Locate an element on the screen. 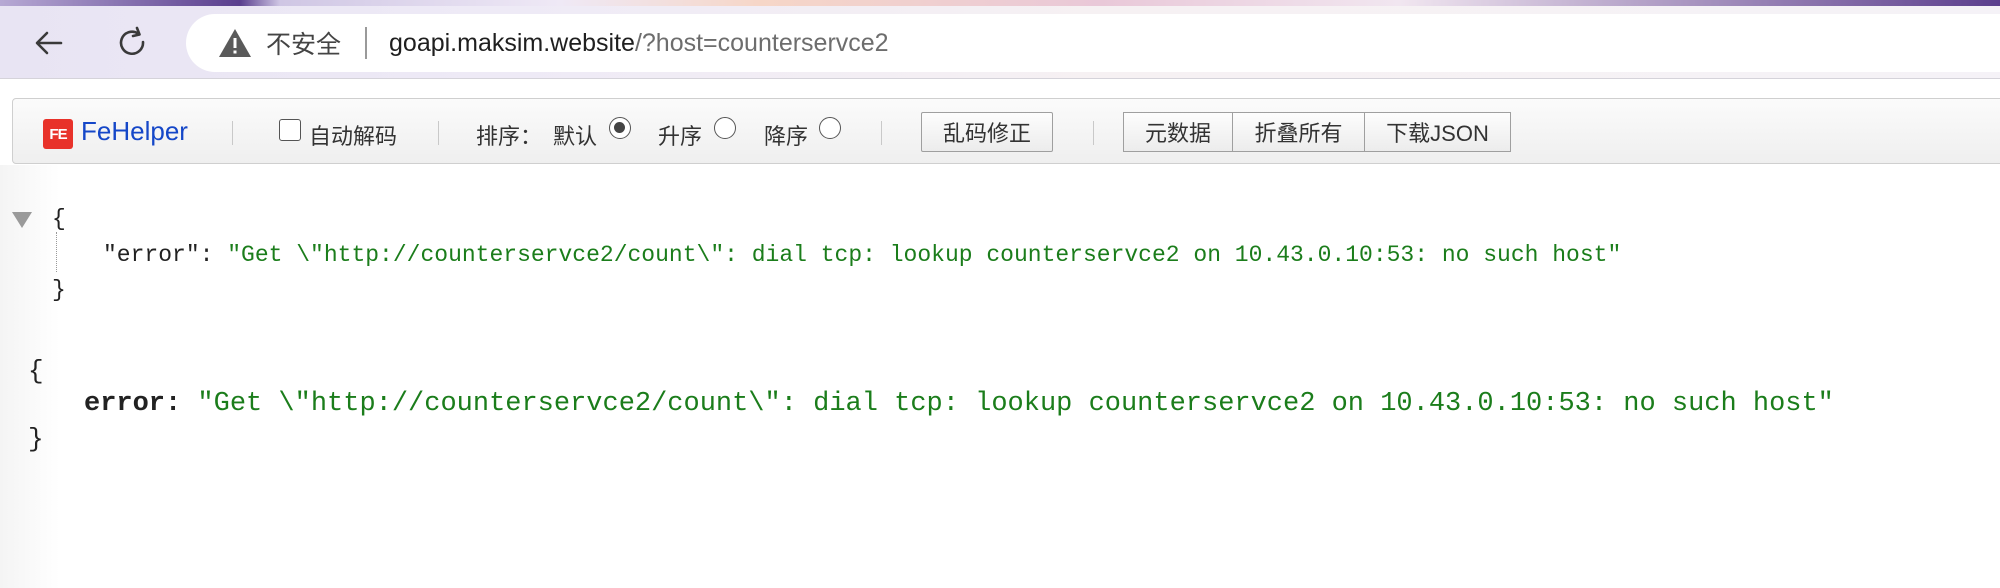 Image resolution: width=2000 pixels, height=588 pixels. not-secure-label: 不安全 is located at coordinates (303, 43).